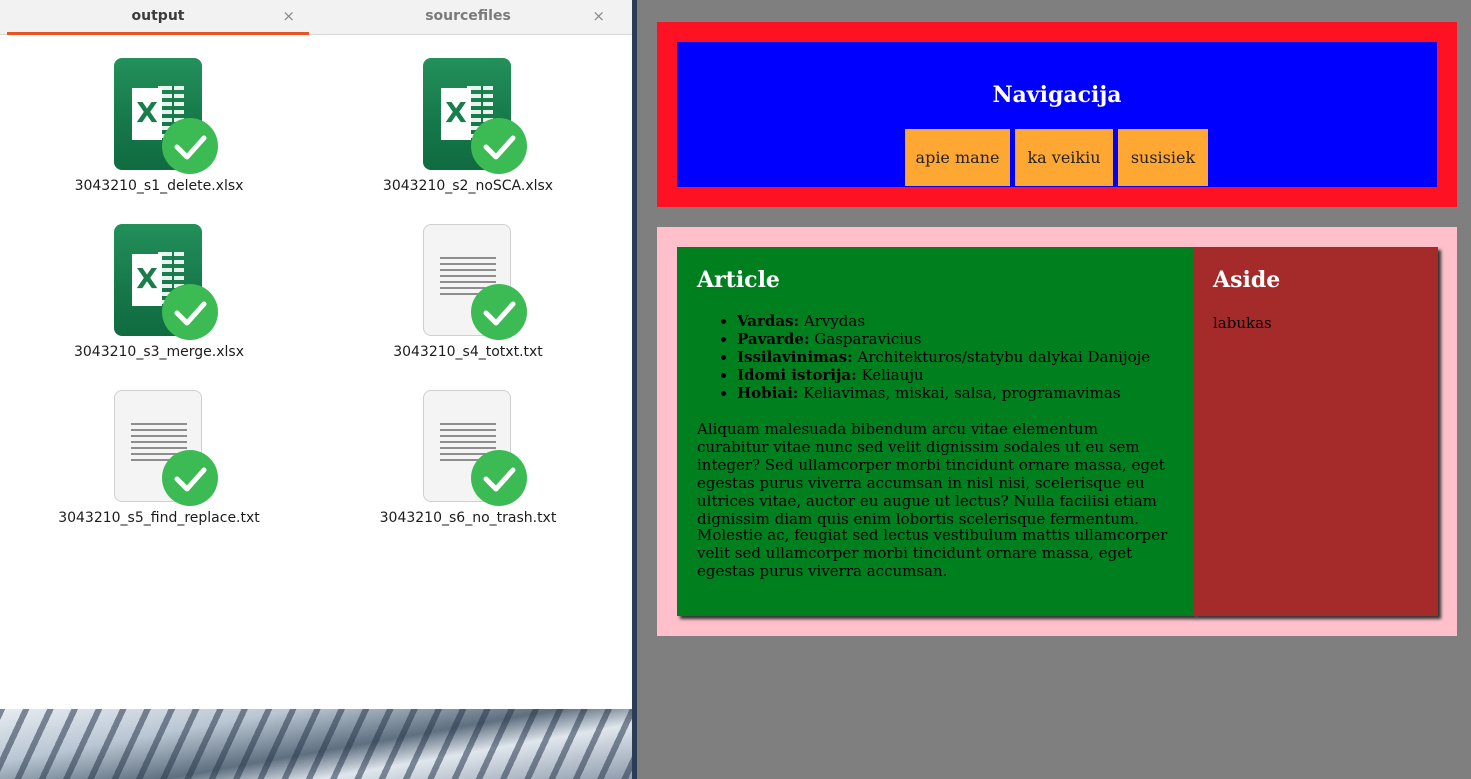 The width and height of the screenshot is (1471, 779). What do you see at coordinates (868, 339) in the screenshot?
I see `fact-value: Gasparavicius` at bounding box center [868, 339].